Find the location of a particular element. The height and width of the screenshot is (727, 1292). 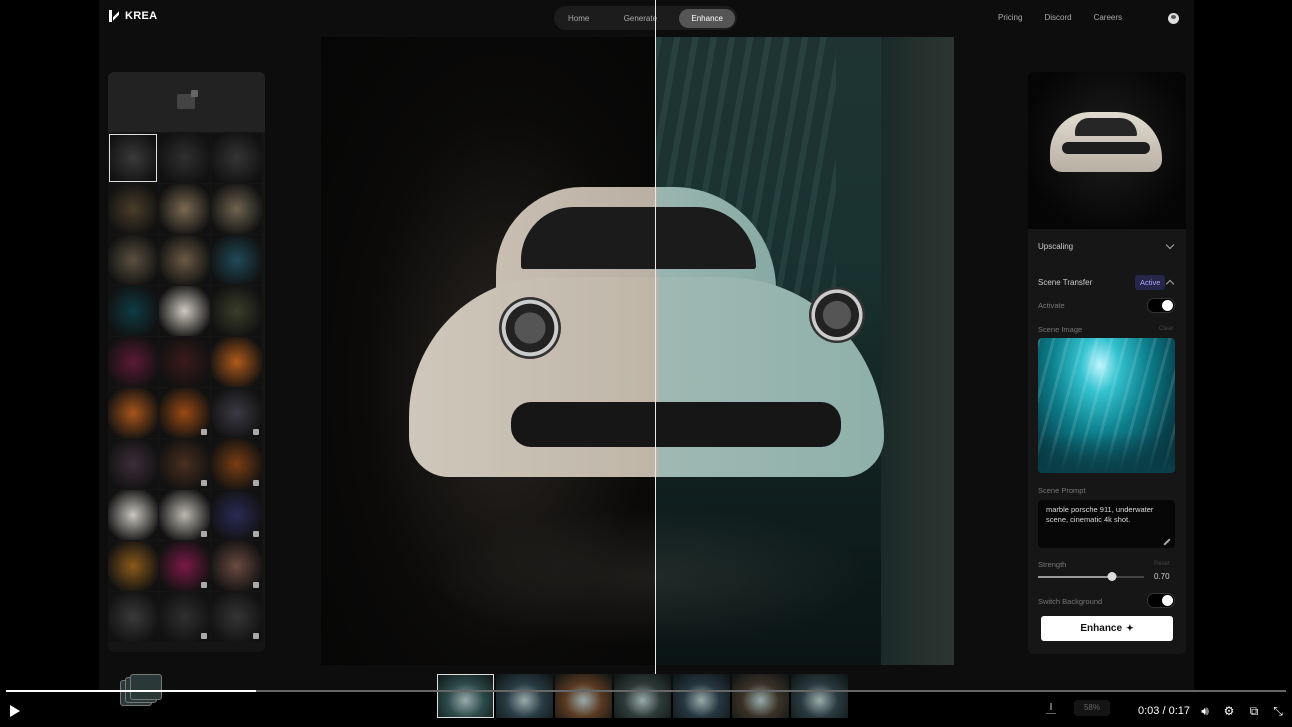

strength-slider is located at coordinates (1091, 576).